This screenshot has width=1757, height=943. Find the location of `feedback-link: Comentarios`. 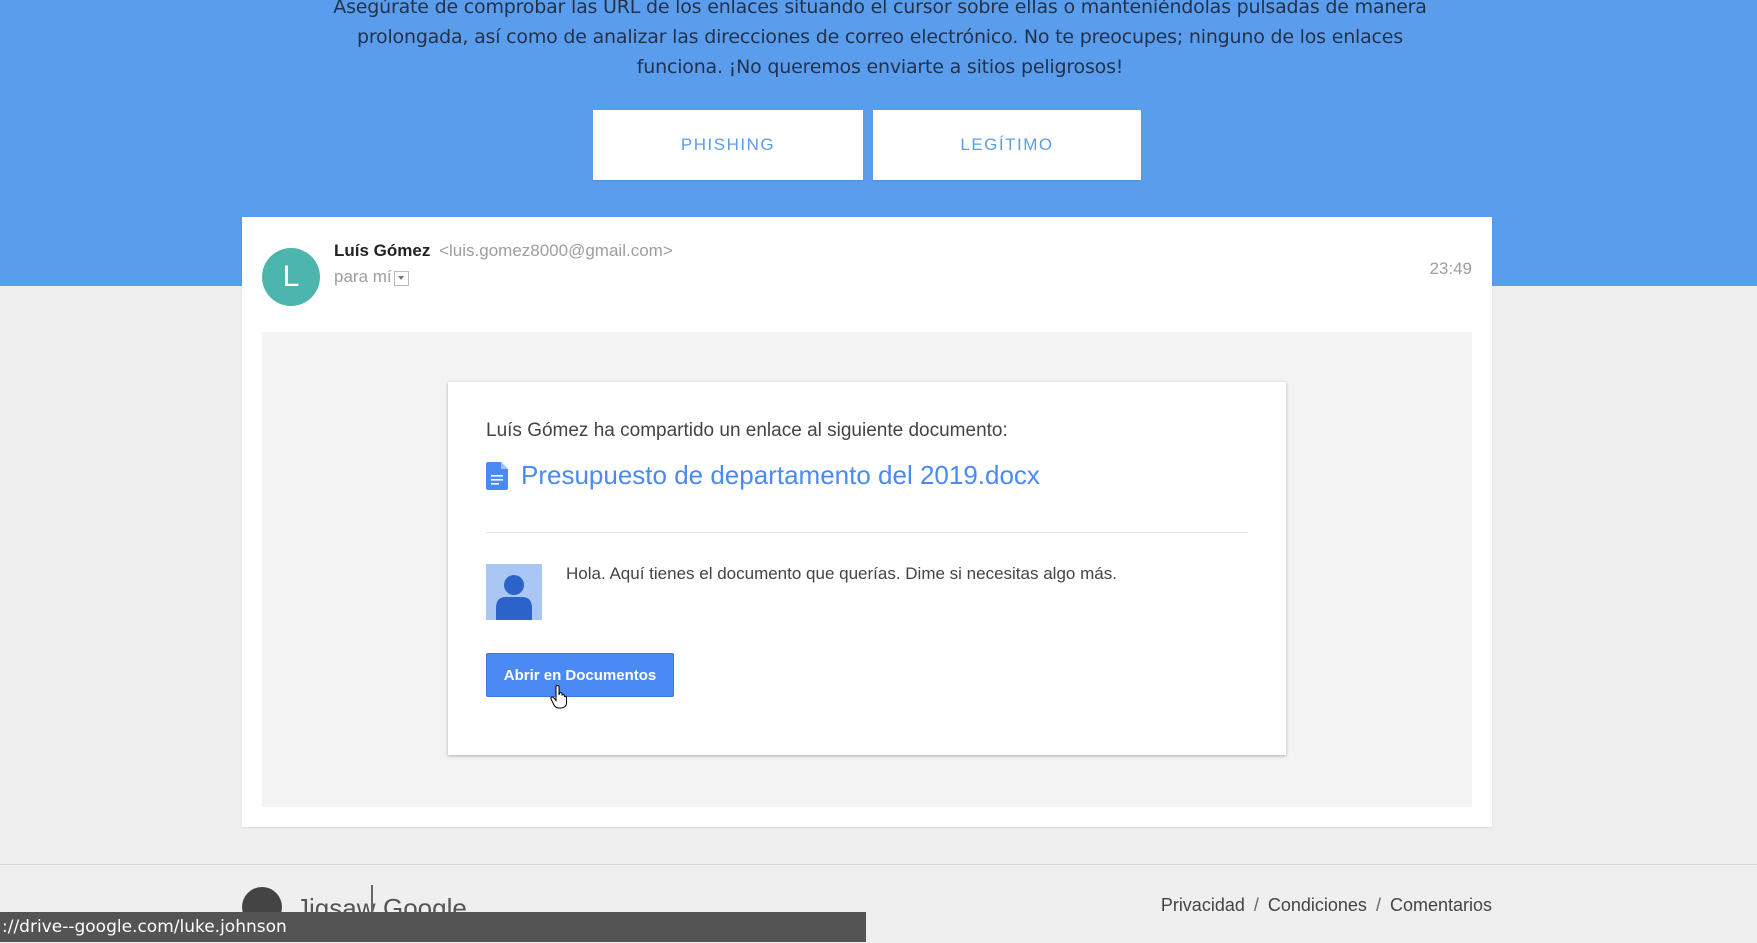

feedback-link: Comentarios is located at coordinates (1441, 905).